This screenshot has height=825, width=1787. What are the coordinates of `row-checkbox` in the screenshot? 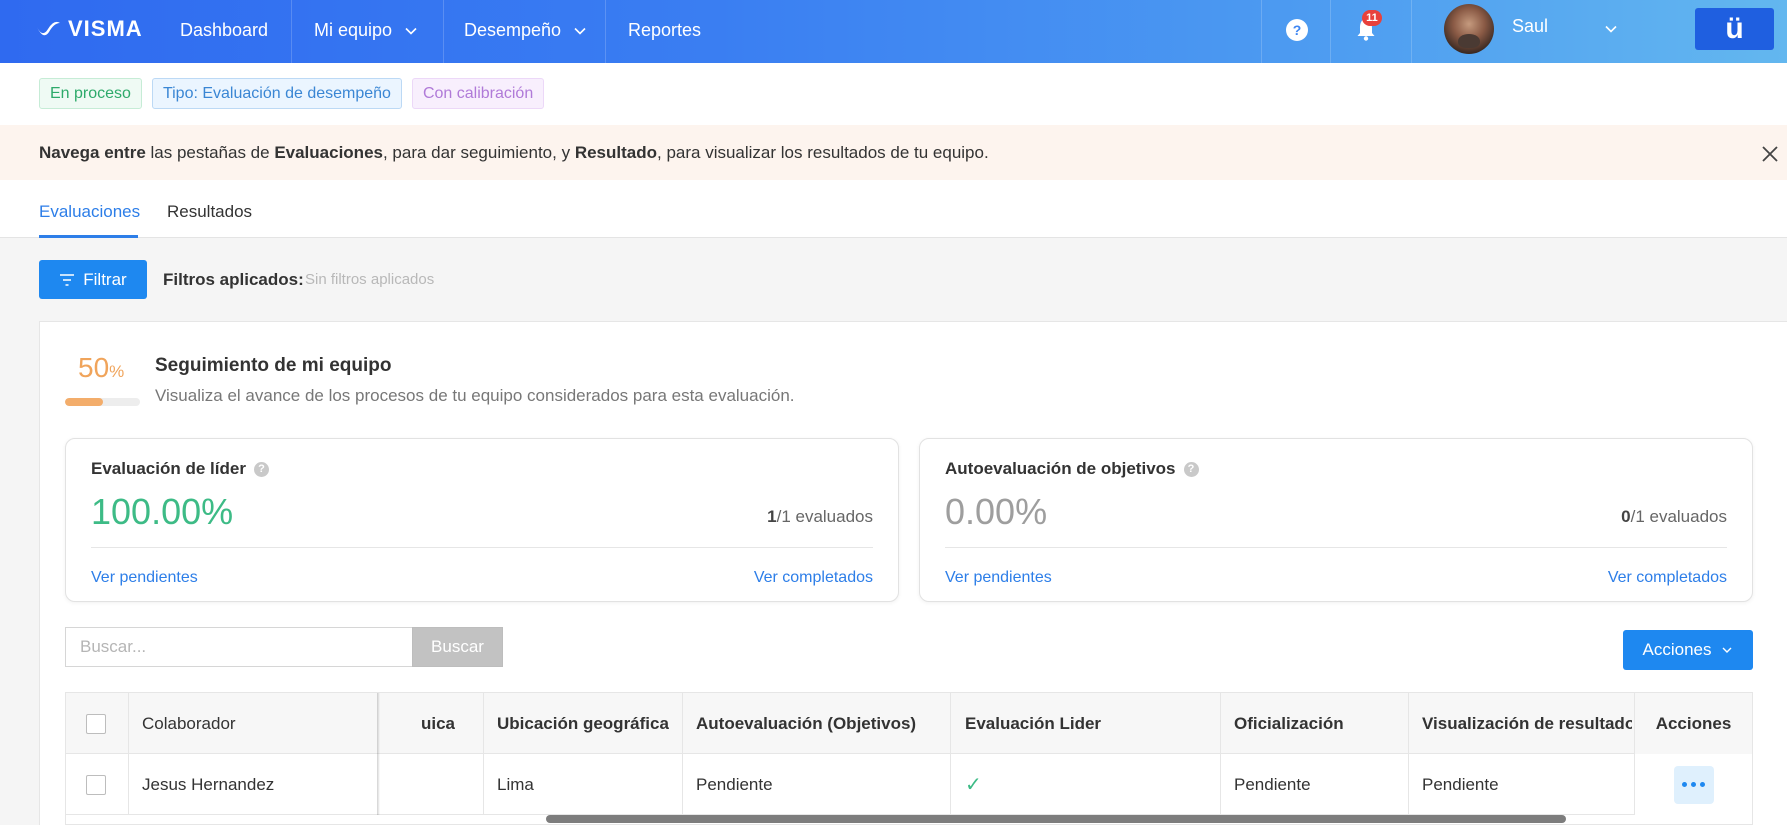 It's located at (96, 784).